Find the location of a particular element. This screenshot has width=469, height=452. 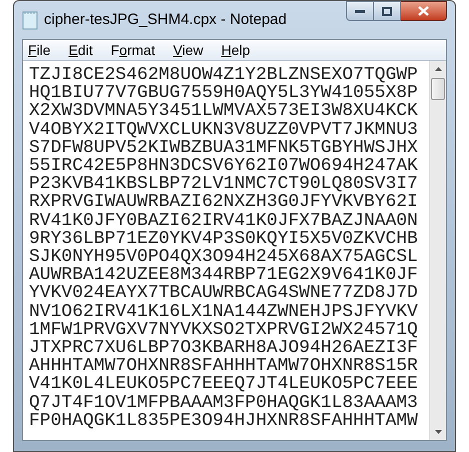

maximize-button is located at coordinates (387, 11).